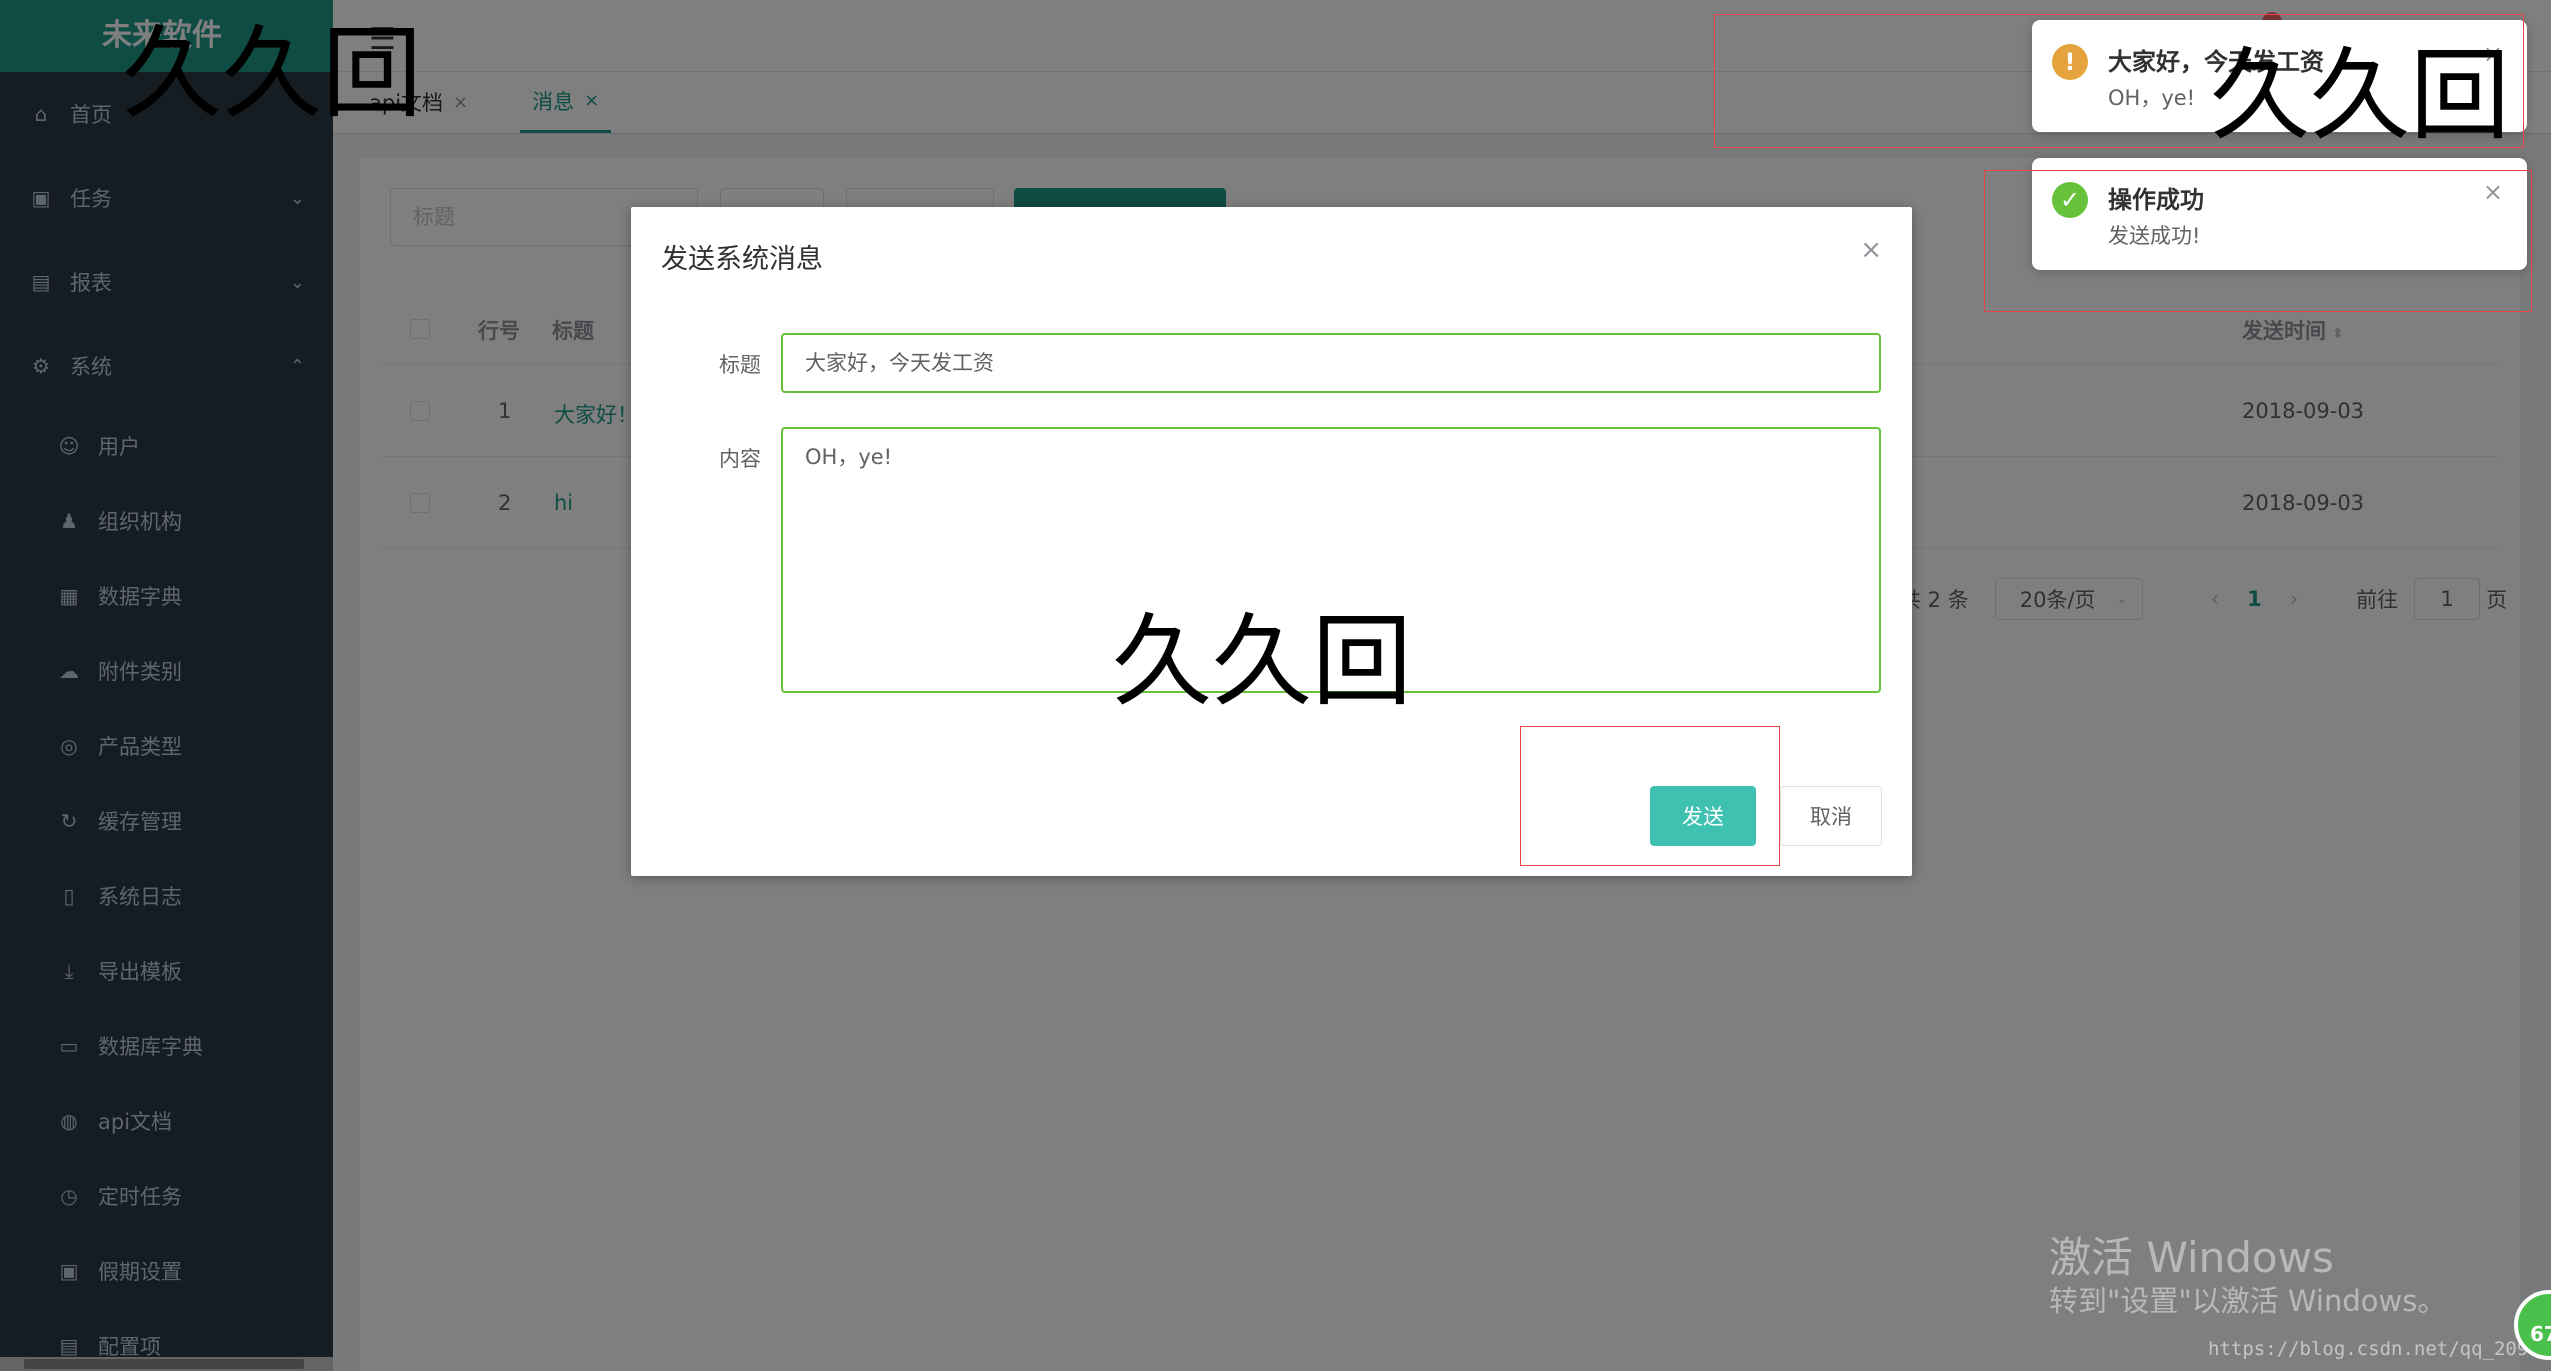  Describe the element at coordinates (1331, 363) in the screenshot. I see `title-input: 大家好，今天发工资` at that location.